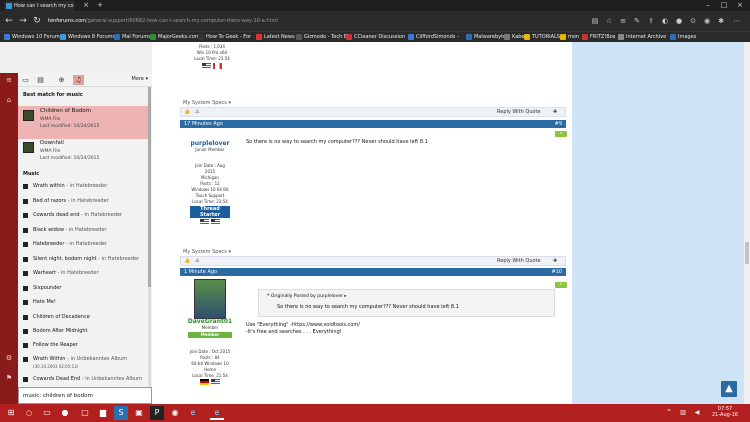 The width and height of the screenshot is (750, 422). I want to click on reading-view-icon: ▤, so click(595, 21).